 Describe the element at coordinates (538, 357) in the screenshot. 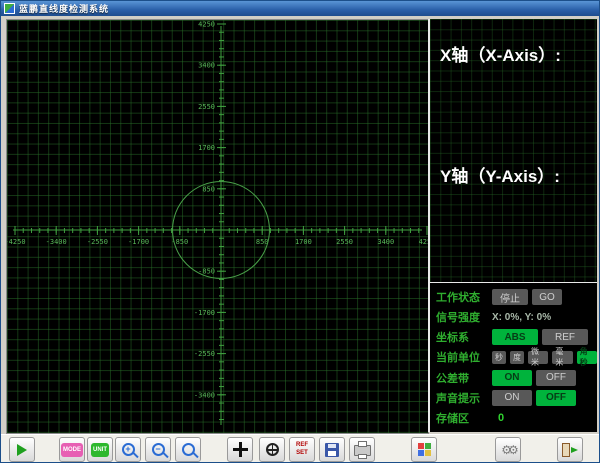

I see `unit-option-um: 微米` at that location.